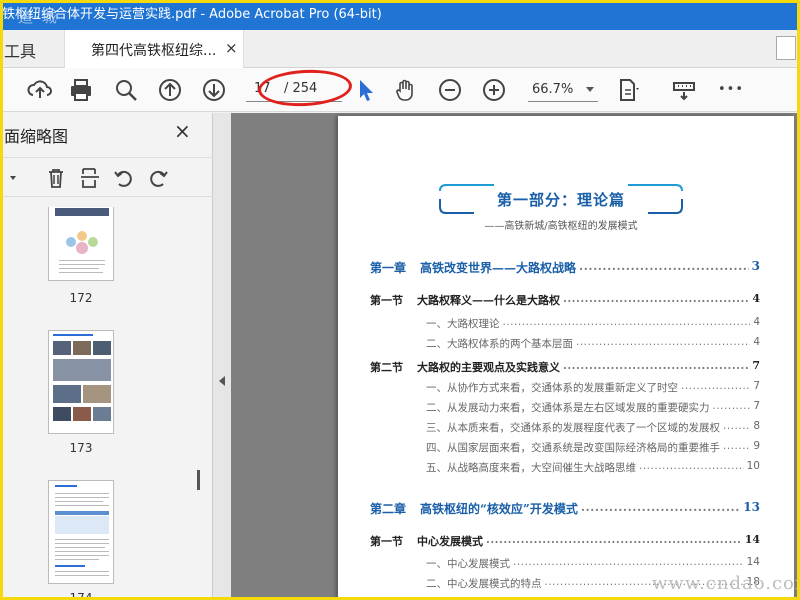 This screenshot has height=600, width=800. I want to click on trash-icon, so click(56, 178).